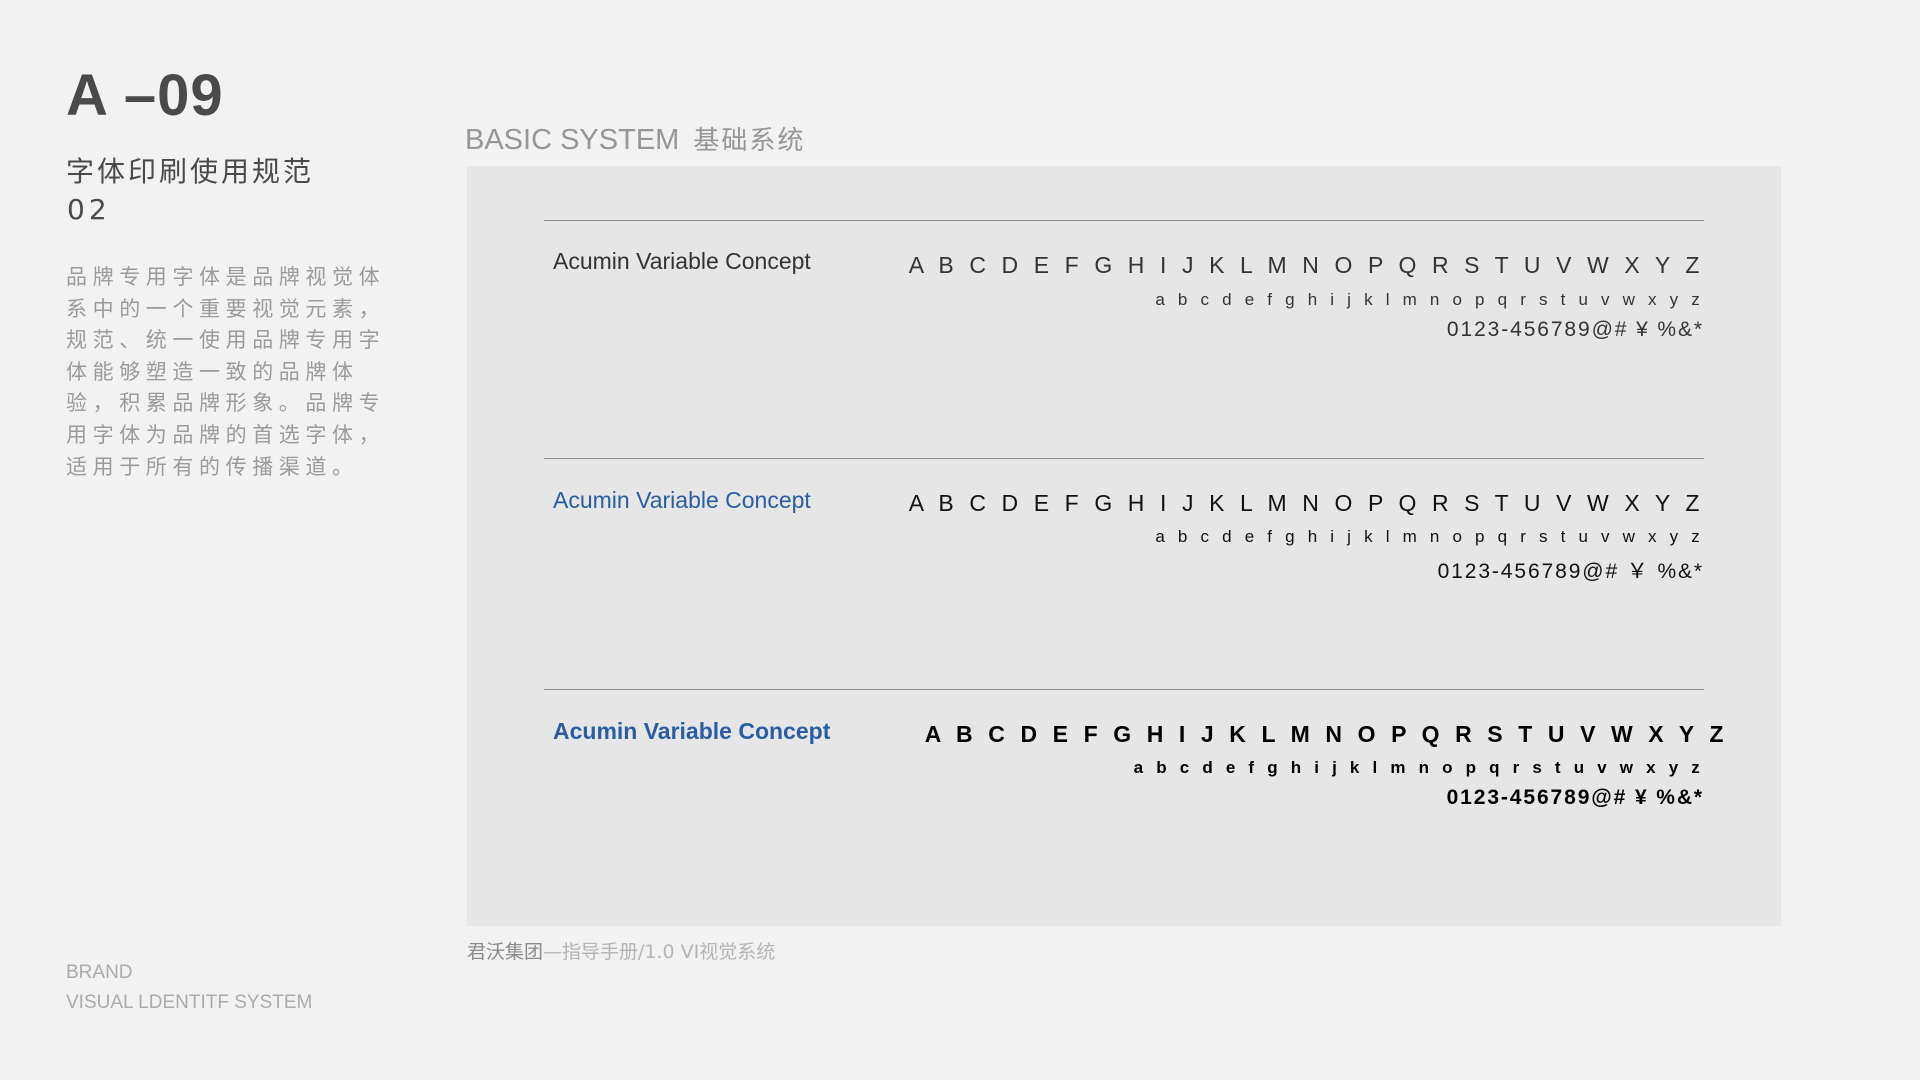  I want to click on font-name-light: Acumin Variable Concept, so click(682, 261).